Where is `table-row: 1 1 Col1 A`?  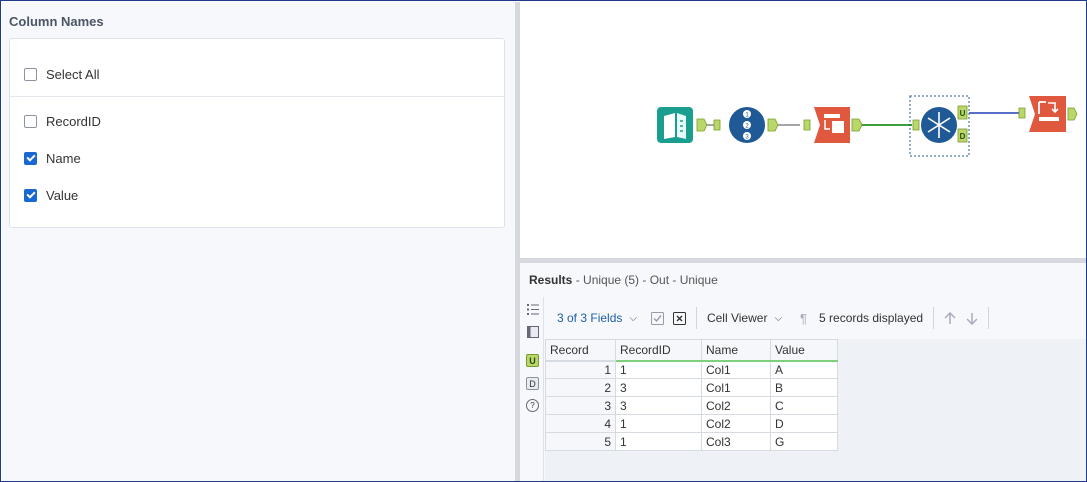 table-row: 1 1 Col1 A is located at coordinates (691, 369).